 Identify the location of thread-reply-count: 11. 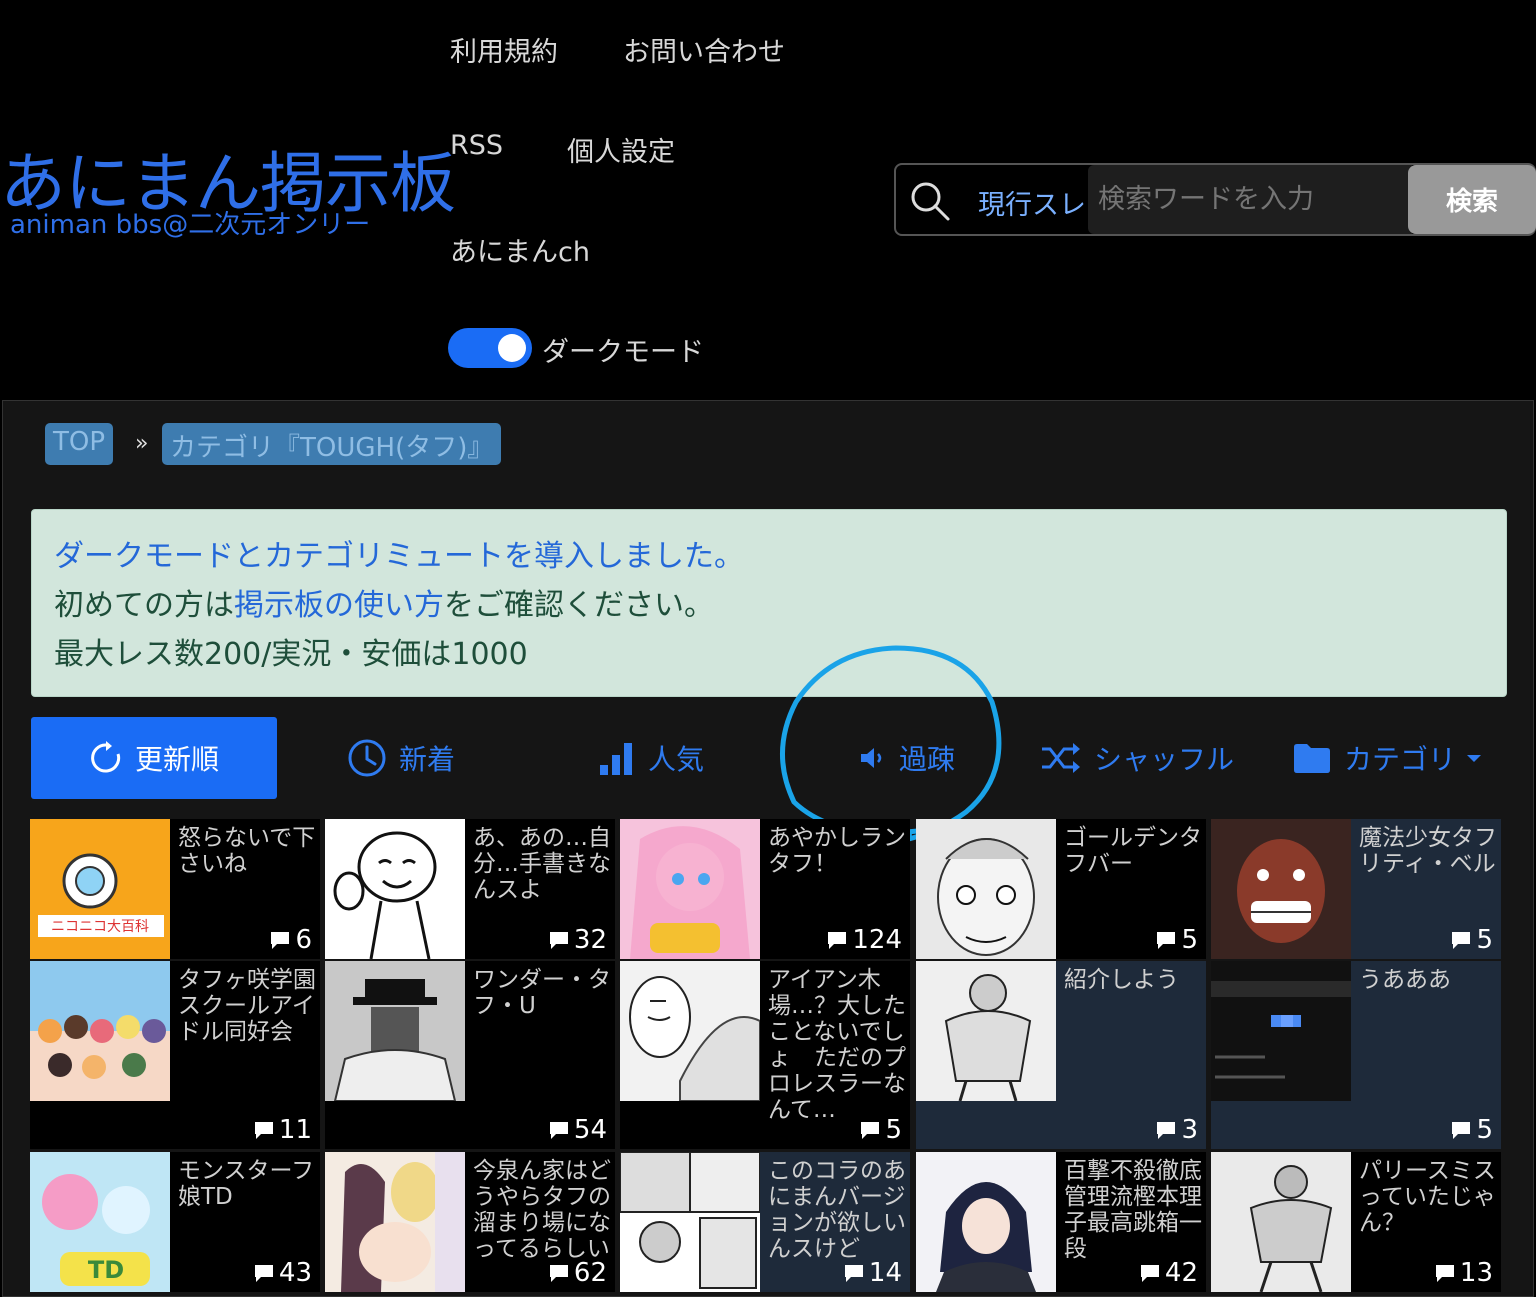
(282, 1130).